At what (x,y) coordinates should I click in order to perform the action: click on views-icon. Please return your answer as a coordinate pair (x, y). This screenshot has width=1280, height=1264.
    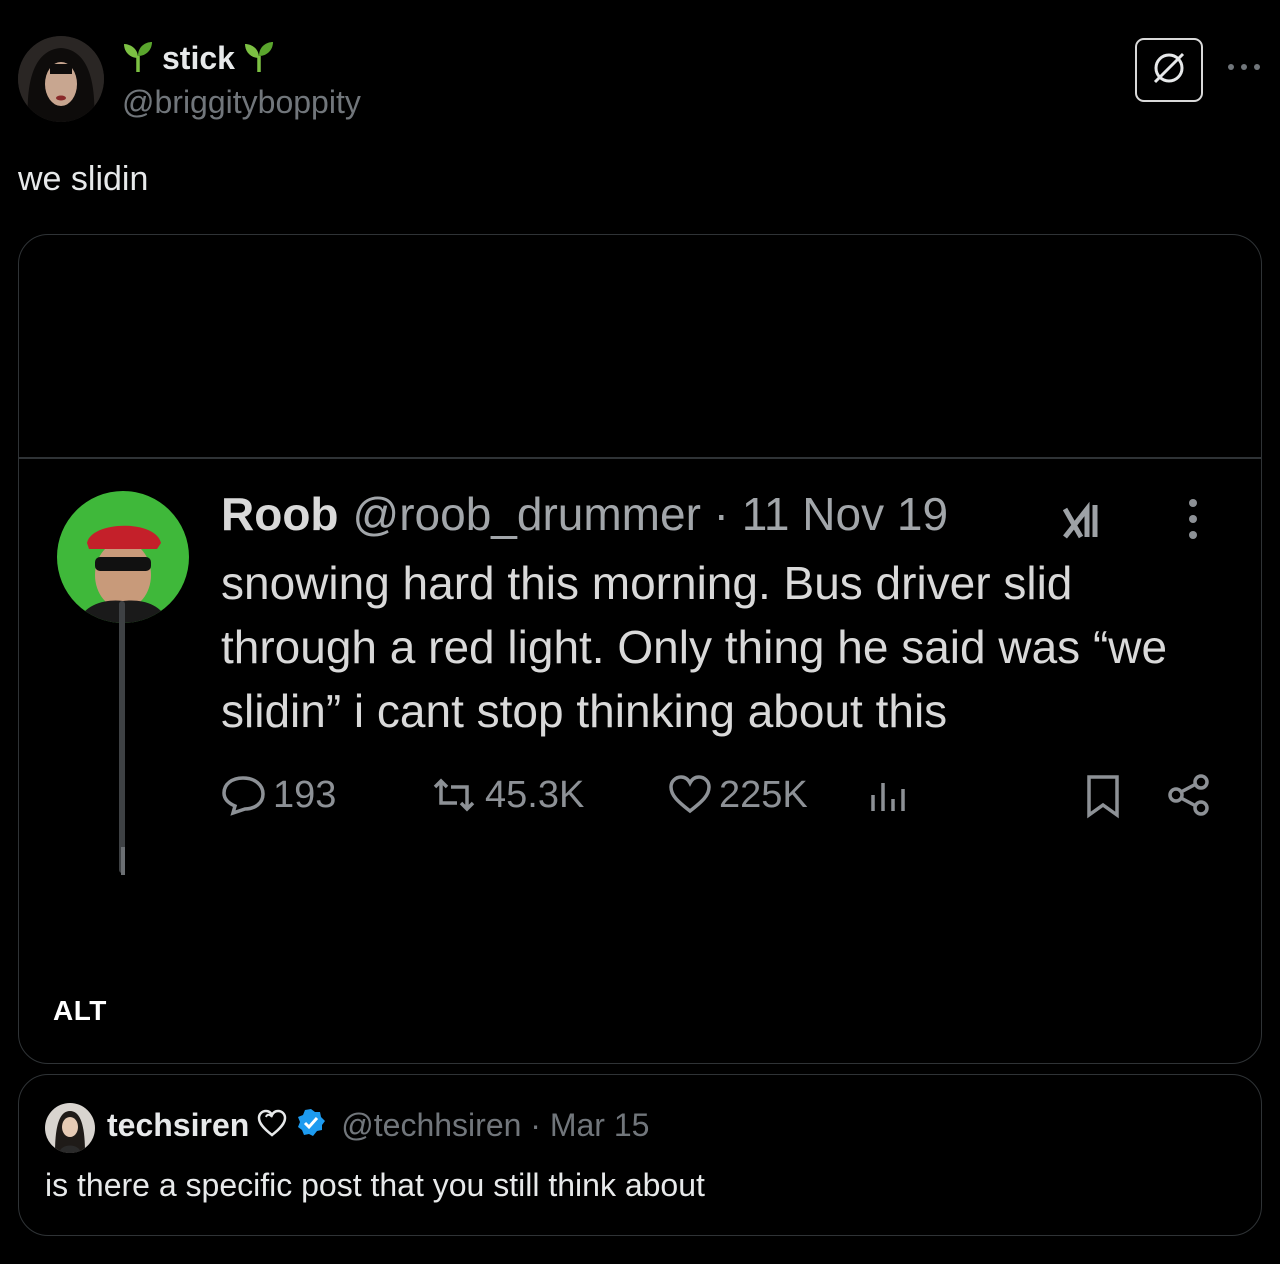
    Looking at the image, I should click on (889, 795).